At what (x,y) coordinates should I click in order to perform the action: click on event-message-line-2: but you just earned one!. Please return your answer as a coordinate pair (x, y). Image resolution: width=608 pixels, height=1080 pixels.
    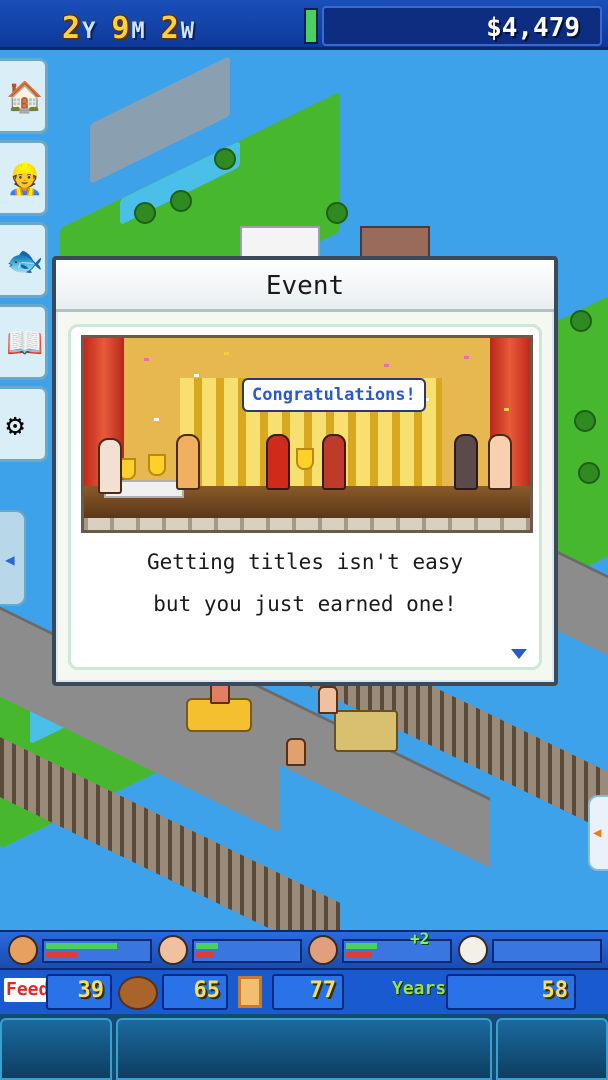
    Looking at the image, I should click on (305, 604).